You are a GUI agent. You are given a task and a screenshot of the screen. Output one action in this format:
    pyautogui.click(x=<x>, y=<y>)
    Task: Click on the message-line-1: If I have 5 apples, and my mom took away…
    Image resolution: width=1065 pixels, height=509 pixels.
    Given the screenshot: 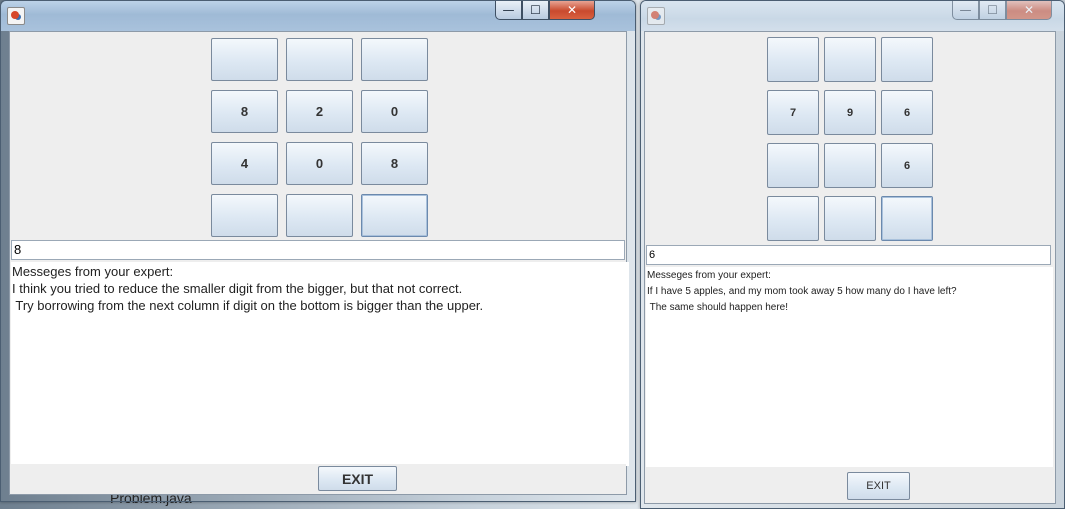 What is the action you would take?
    pyautogui.click(x=802, y=291)
    